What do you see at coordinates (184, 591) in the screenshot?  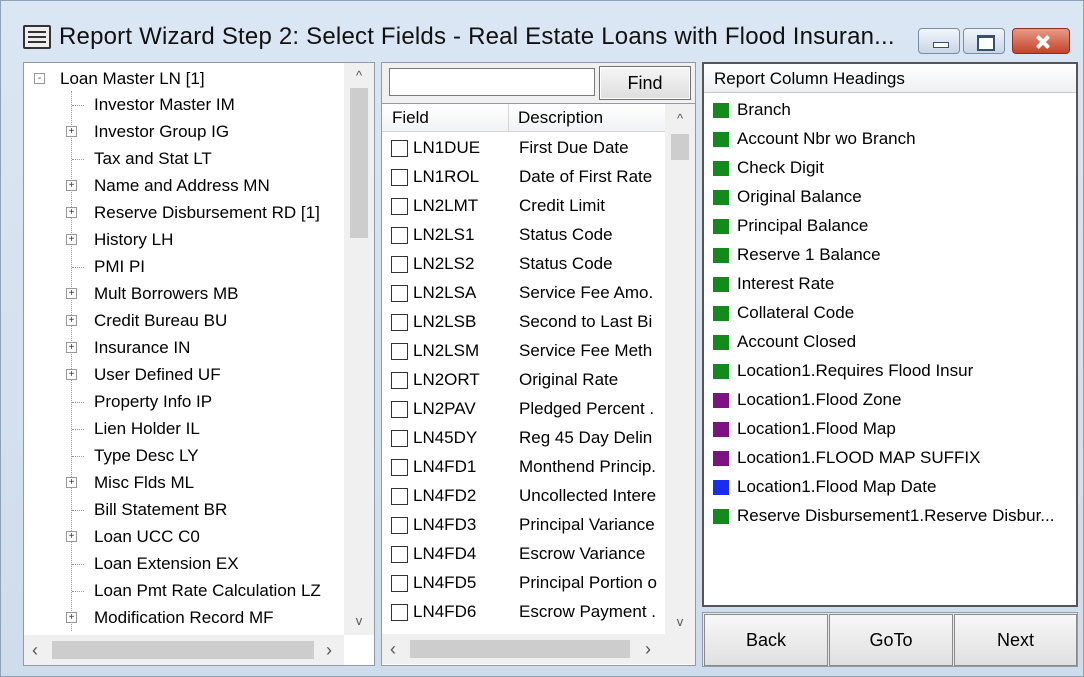 I see `tree-item: Loan Pmt Rate Calculation LZ` at bounding box center [184, 591].